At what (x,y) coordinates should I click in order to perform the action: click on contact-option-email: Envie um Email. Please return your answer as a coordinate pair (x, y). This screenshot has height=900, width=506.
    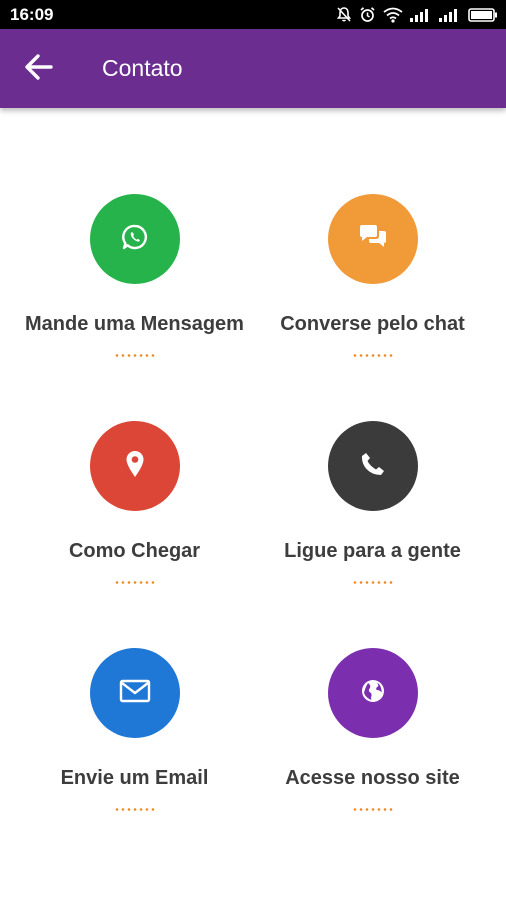
    Looking at the image, I should click on (134, 748).